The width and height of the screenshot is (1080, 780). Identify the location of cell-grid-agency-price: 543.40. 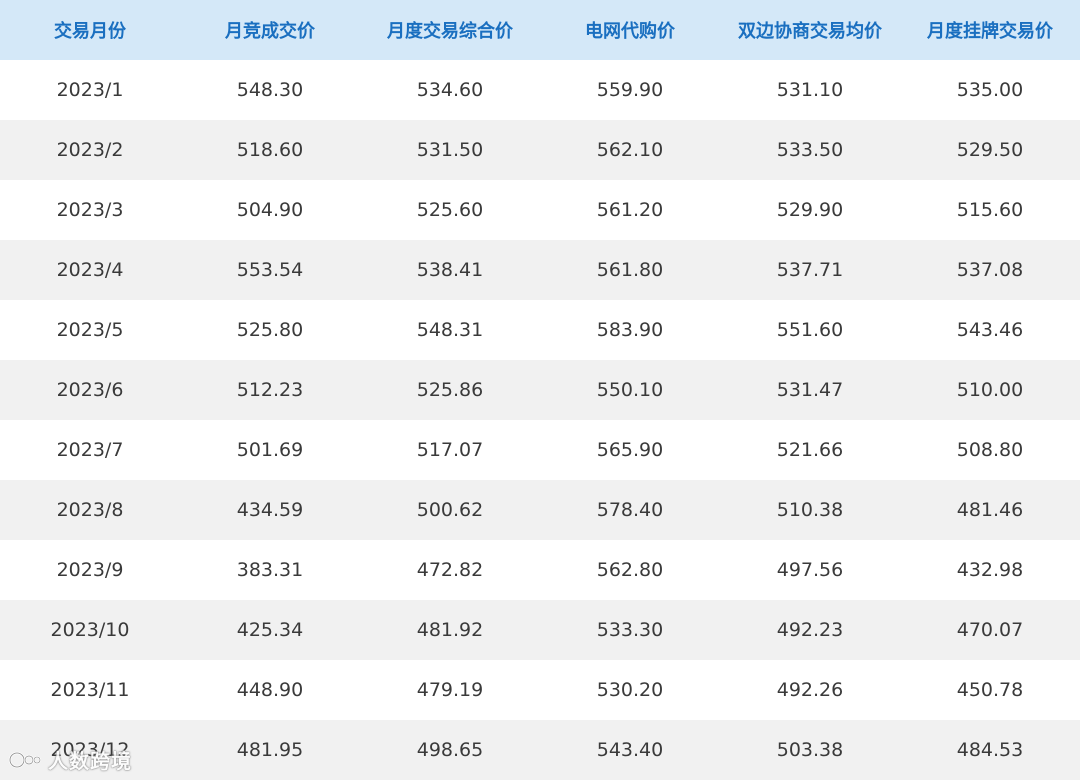
(630, 750).